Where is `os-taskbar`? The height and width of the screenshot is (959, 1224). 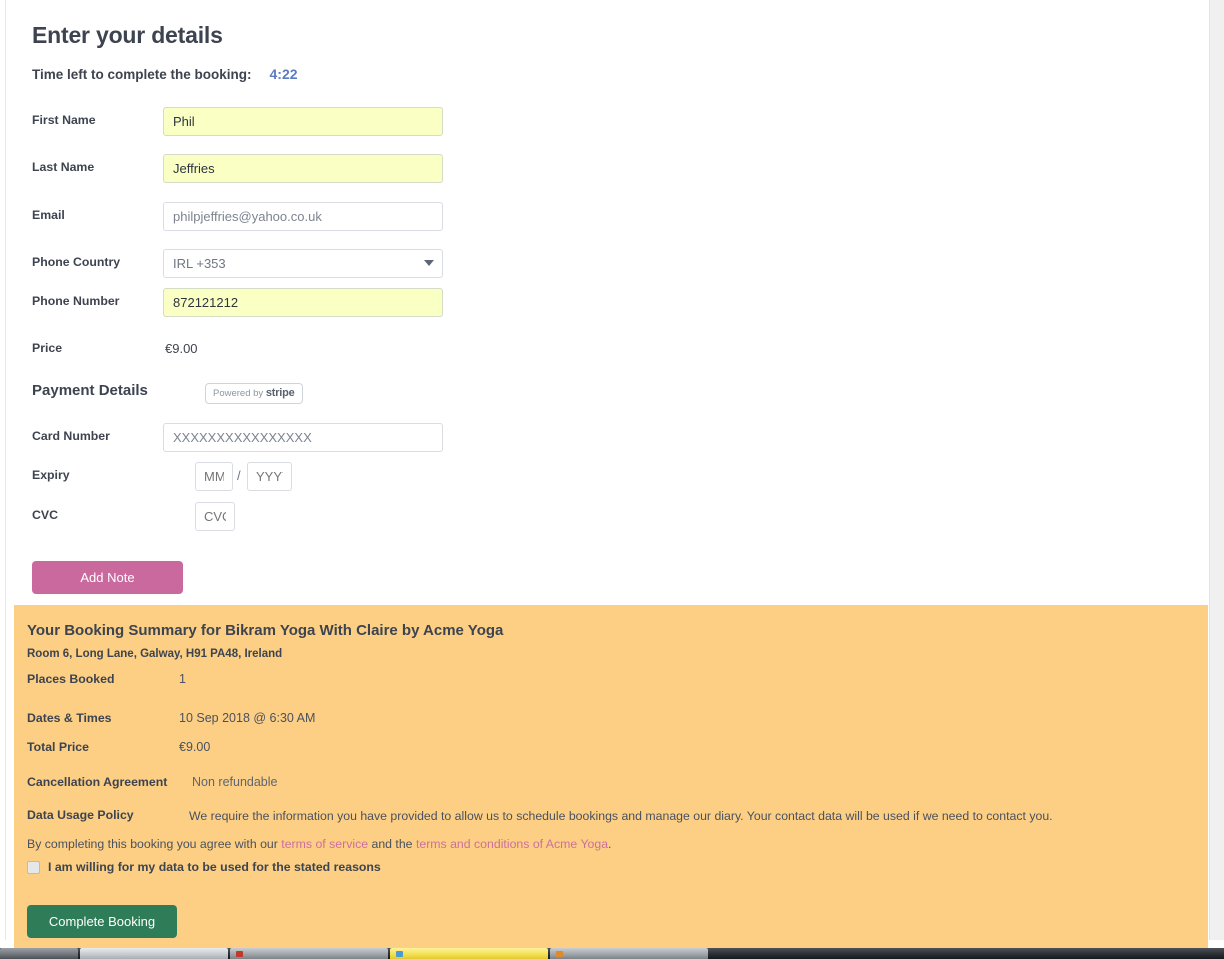 os-taskbar is located at coordinates (612, 953).